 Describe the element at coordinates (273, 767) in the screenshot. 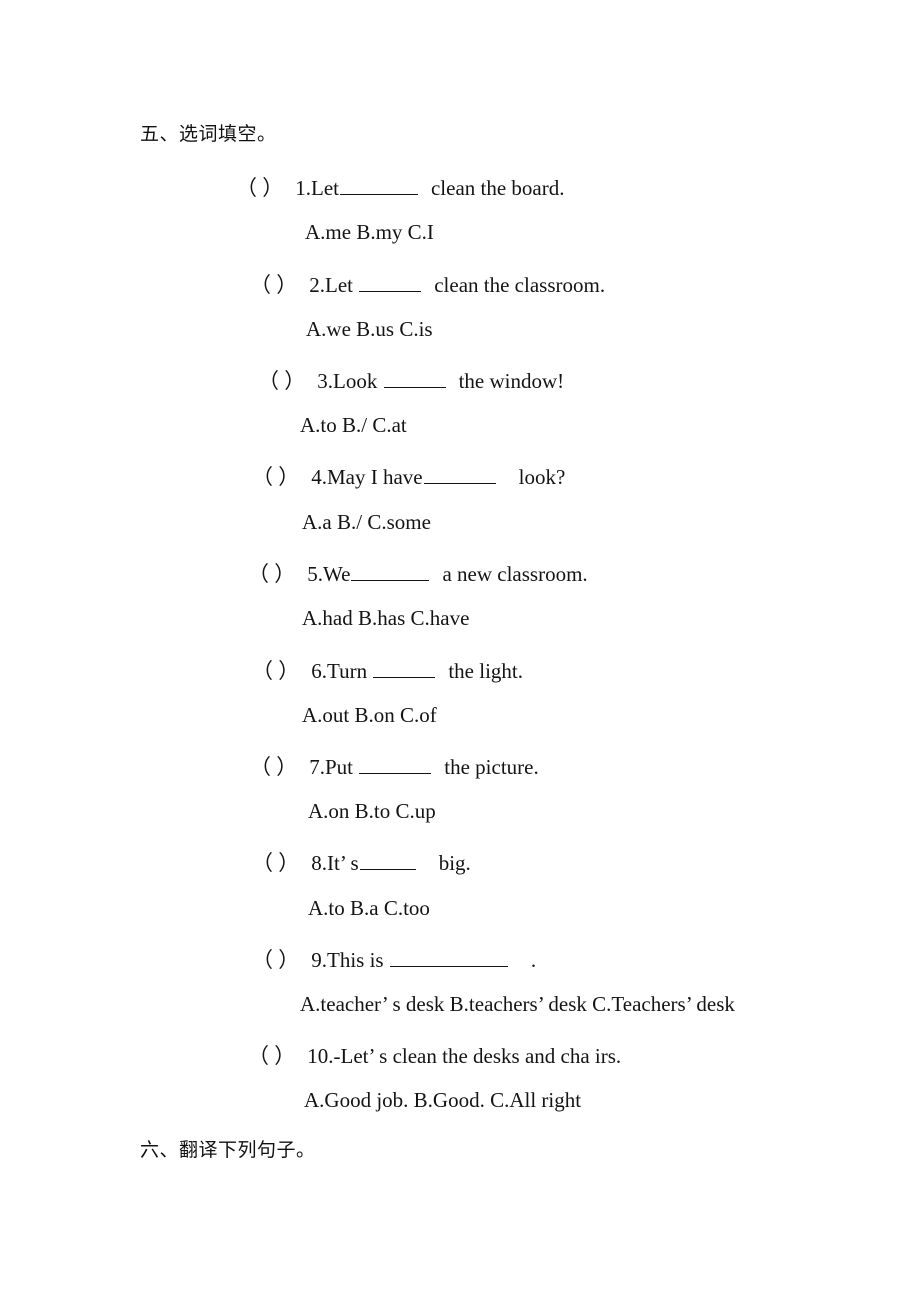

I see `answer-bracket-7: （ ）` at that location.